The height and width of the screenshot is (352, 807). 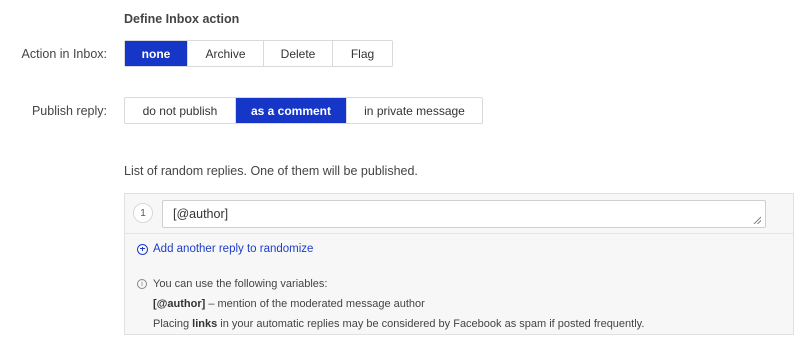 What do you see at coordinates (291, 110) in the screenshot?
I see `publish-option-as-a-comment: as a comment` at bounding box center [291, 110].